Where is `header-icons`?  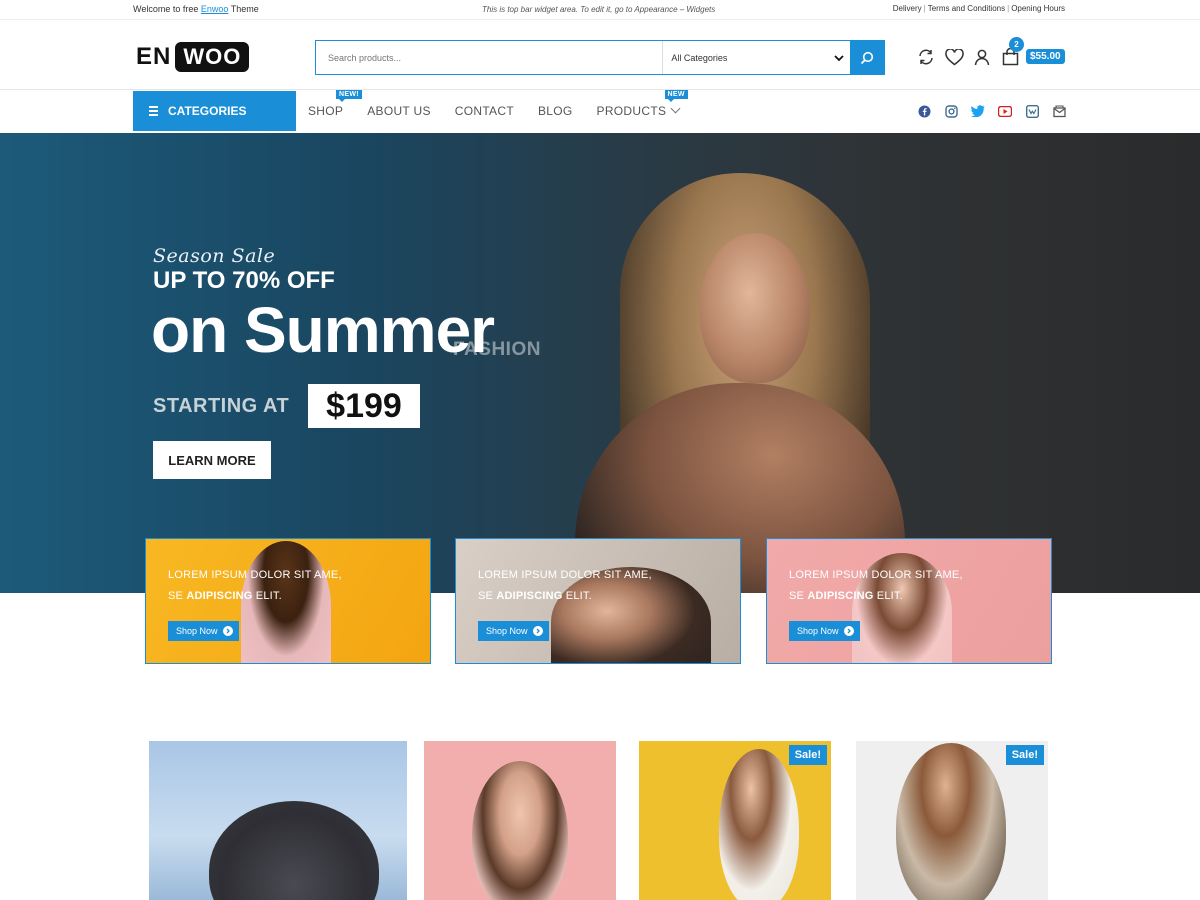
header-icons is located at coordinates (968, 57).